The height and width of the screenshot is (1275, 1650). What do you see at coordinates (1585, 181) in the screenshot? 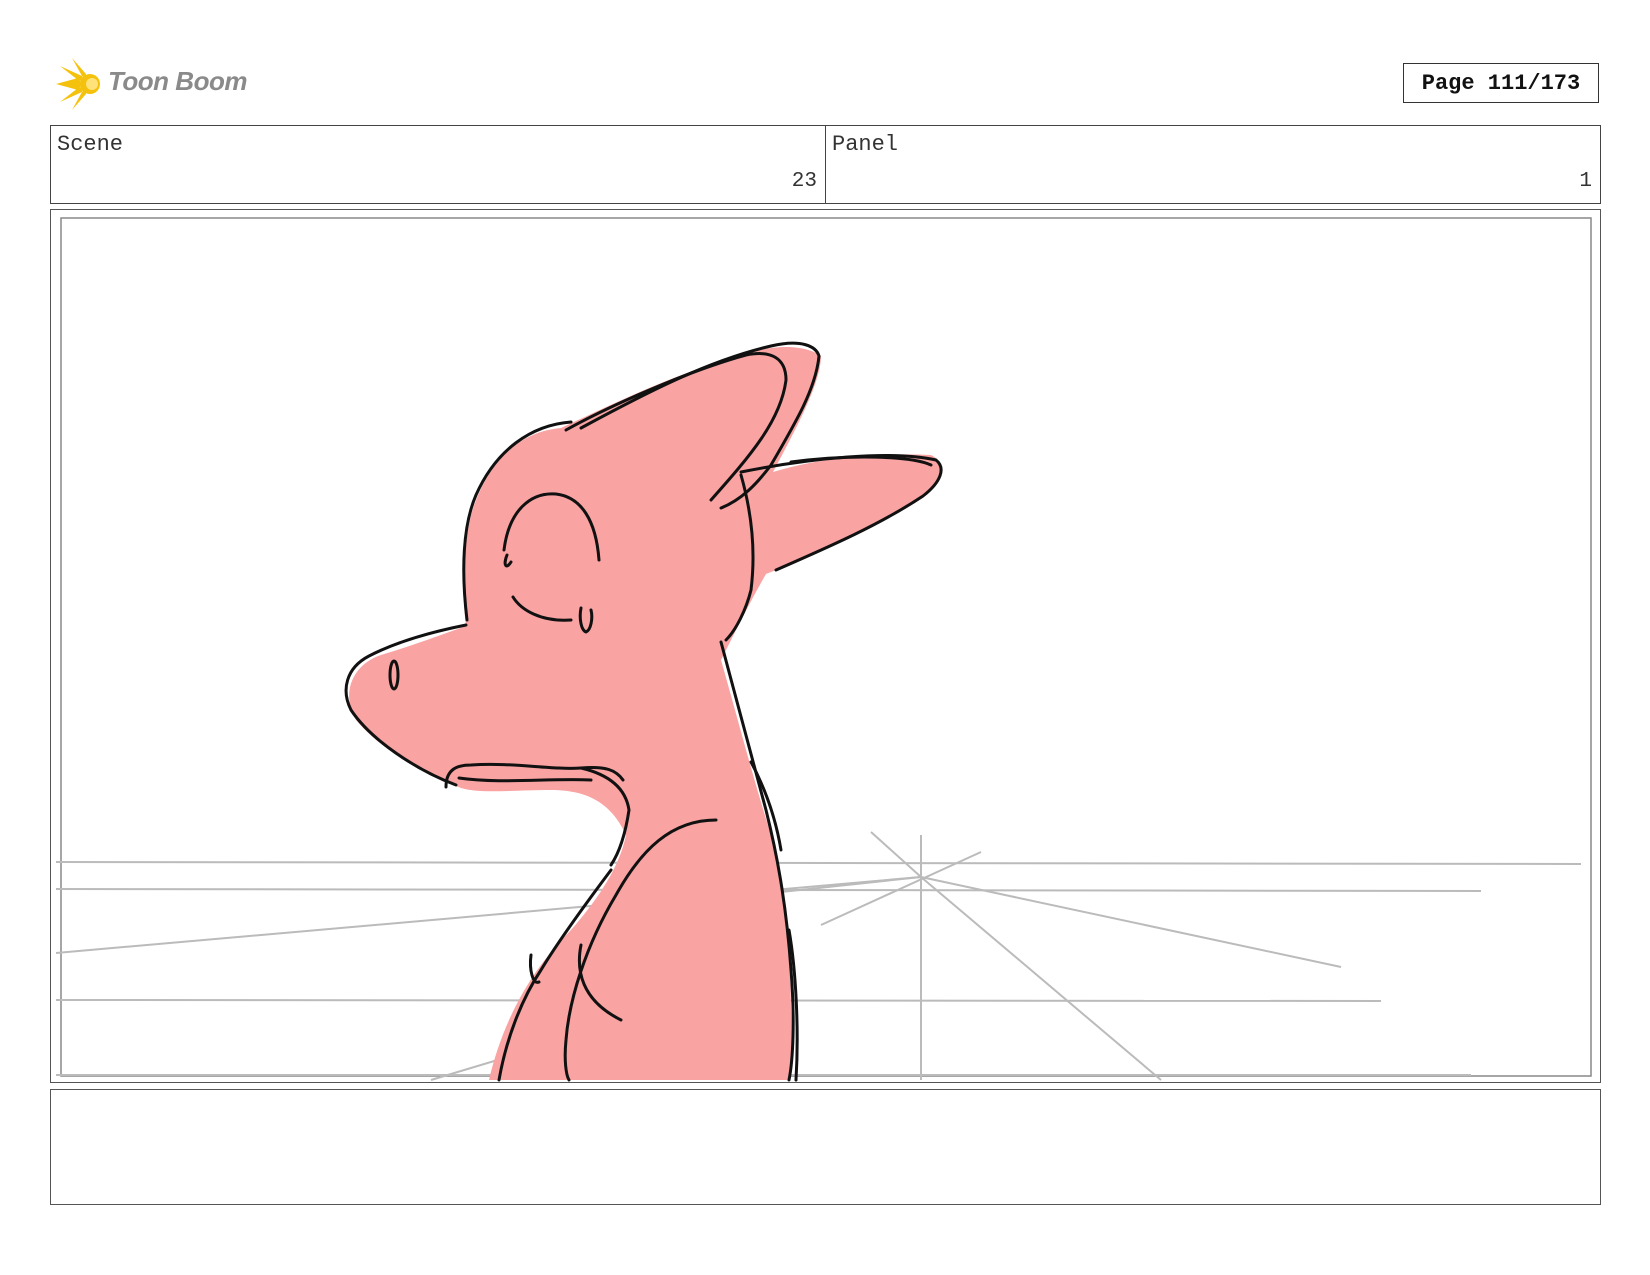
I see `panel-number: 1` at bounding box center [1585, 181].